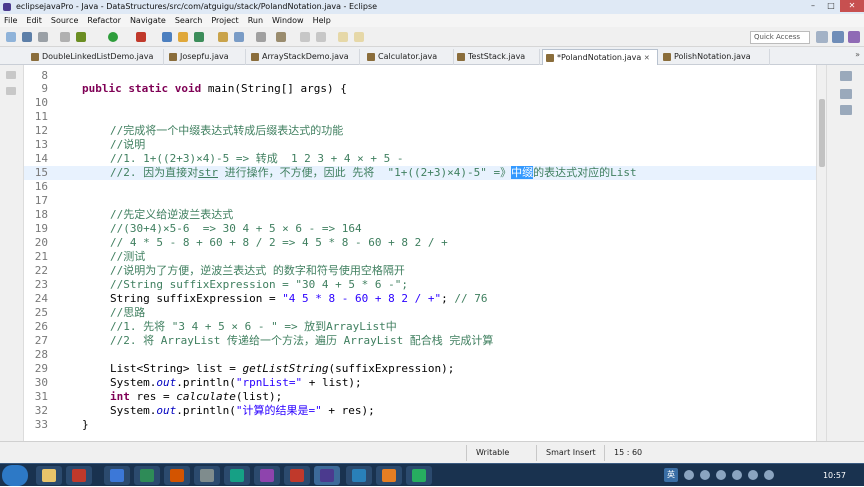 The image size is (864, 487). Describe the element at coordinates (11, 37) in the screenshot. I see `new-icon` at that location.